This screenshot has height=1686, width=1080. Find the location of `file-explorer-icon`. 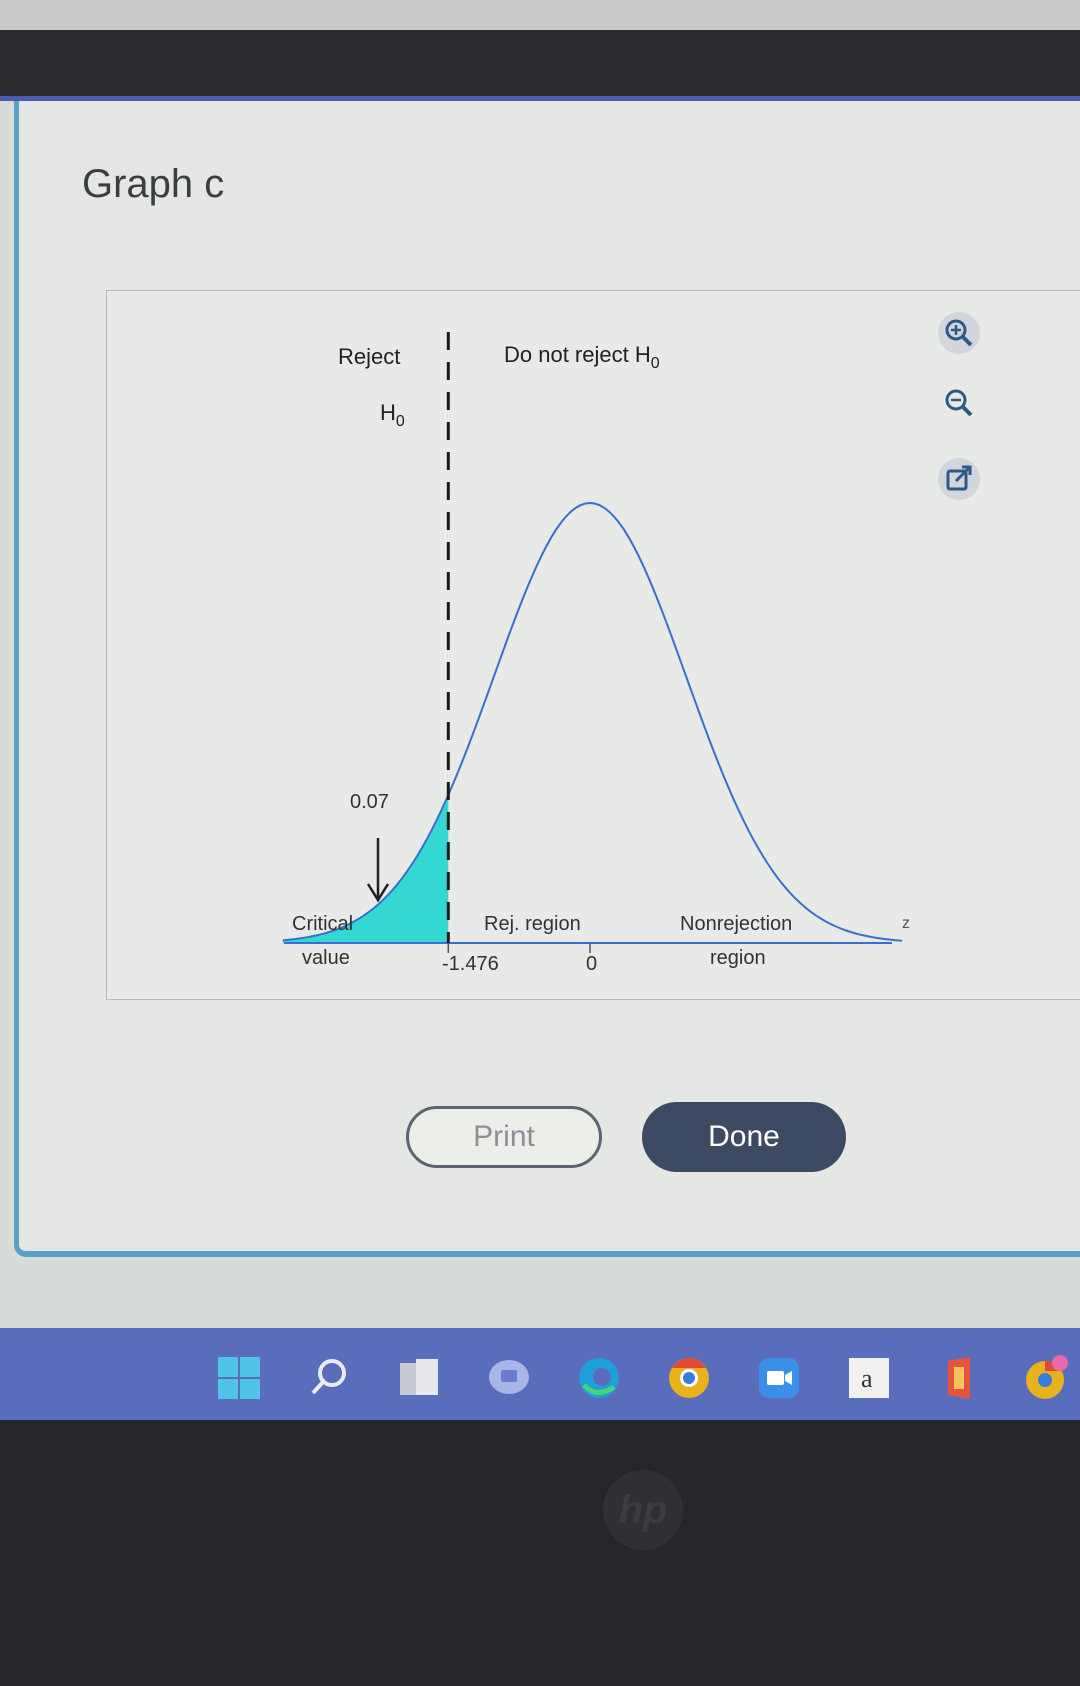

file-explorer-icon is located at coordinates (419, 1378).